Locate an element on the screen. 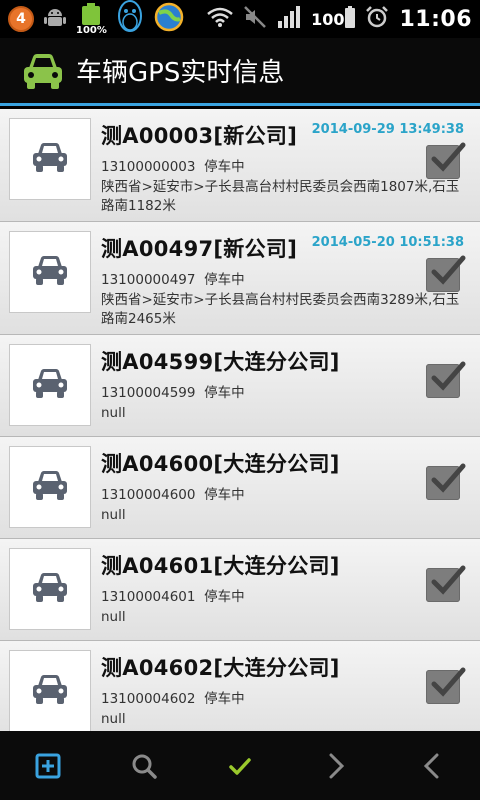 Image resolution: width=480 pixels, height=800 pixels. chevron-left-icon is located at coordinates (431, 765).